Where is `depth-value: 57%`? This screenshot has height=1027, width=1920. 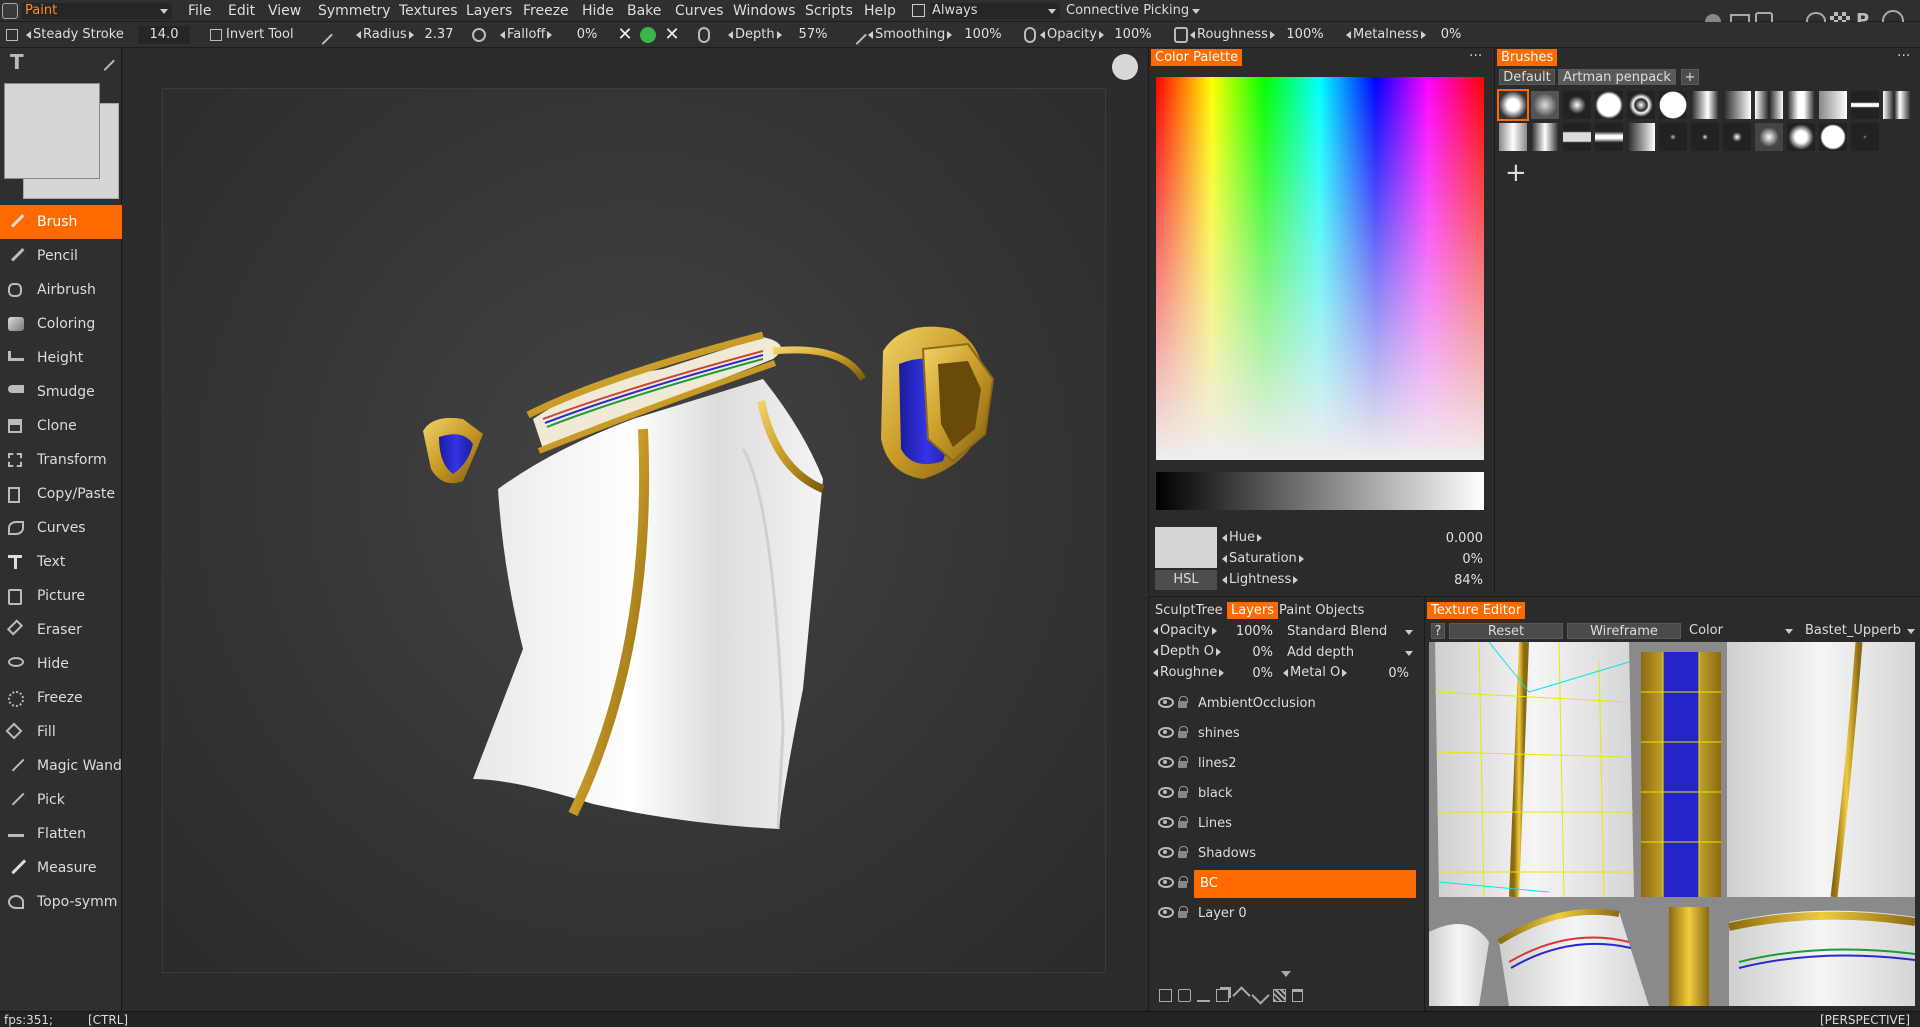 depth-value: 57% is located at coordinates (813, 35).